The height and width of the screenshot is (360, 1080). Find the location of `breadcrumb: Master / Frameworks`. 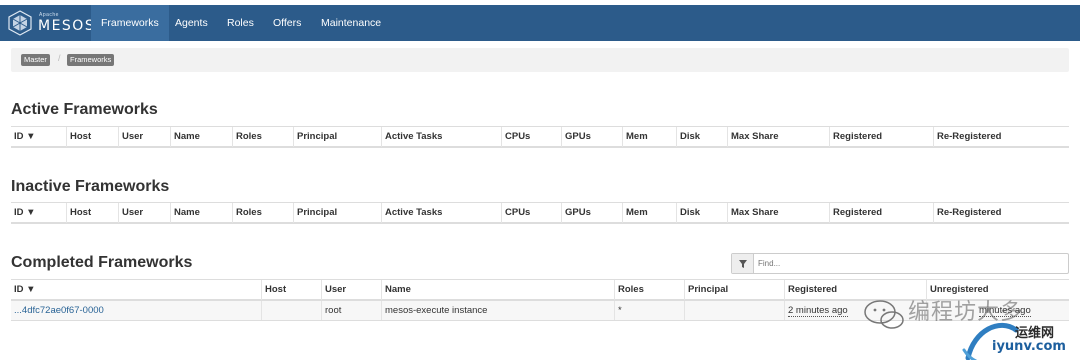

breadcrumb: Master / Frameworks is located at coordinates (540, 60).